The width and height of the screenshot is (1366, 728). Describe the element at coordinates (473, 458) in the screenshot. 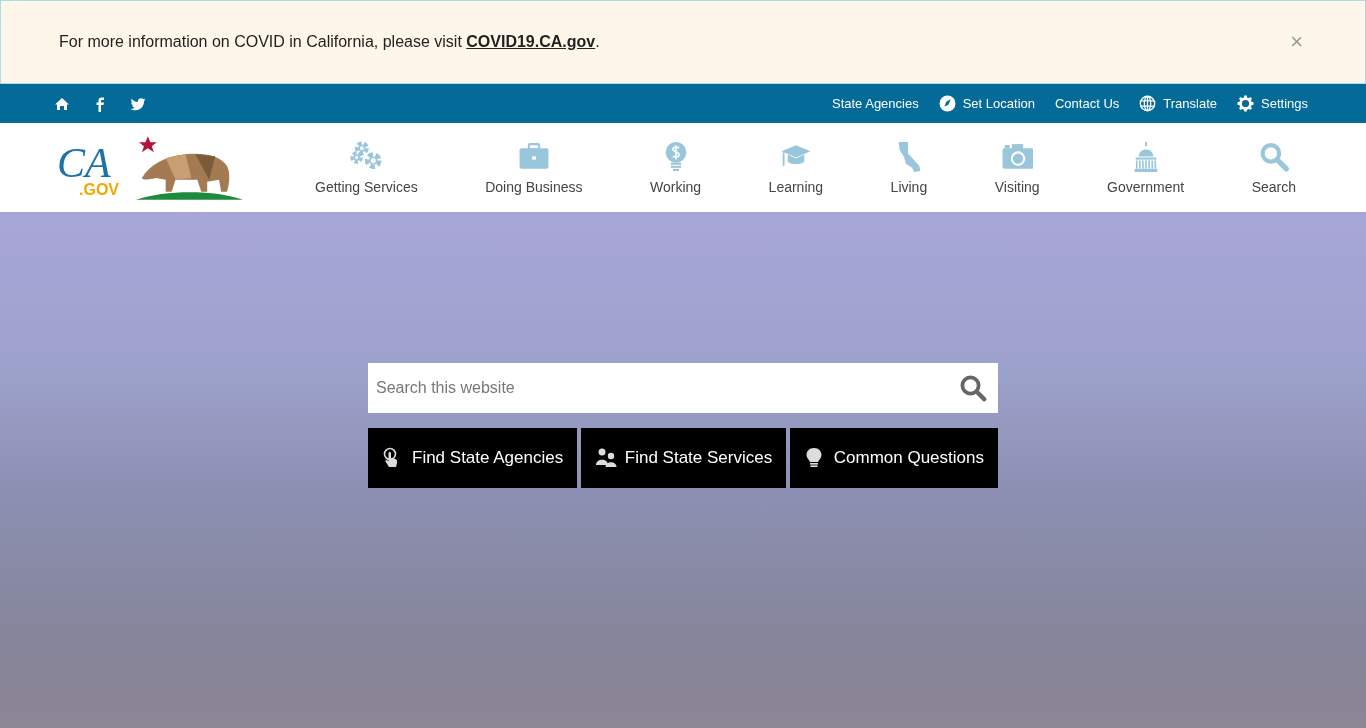

I see `quick-link-button: Find State Agencies` at that location.